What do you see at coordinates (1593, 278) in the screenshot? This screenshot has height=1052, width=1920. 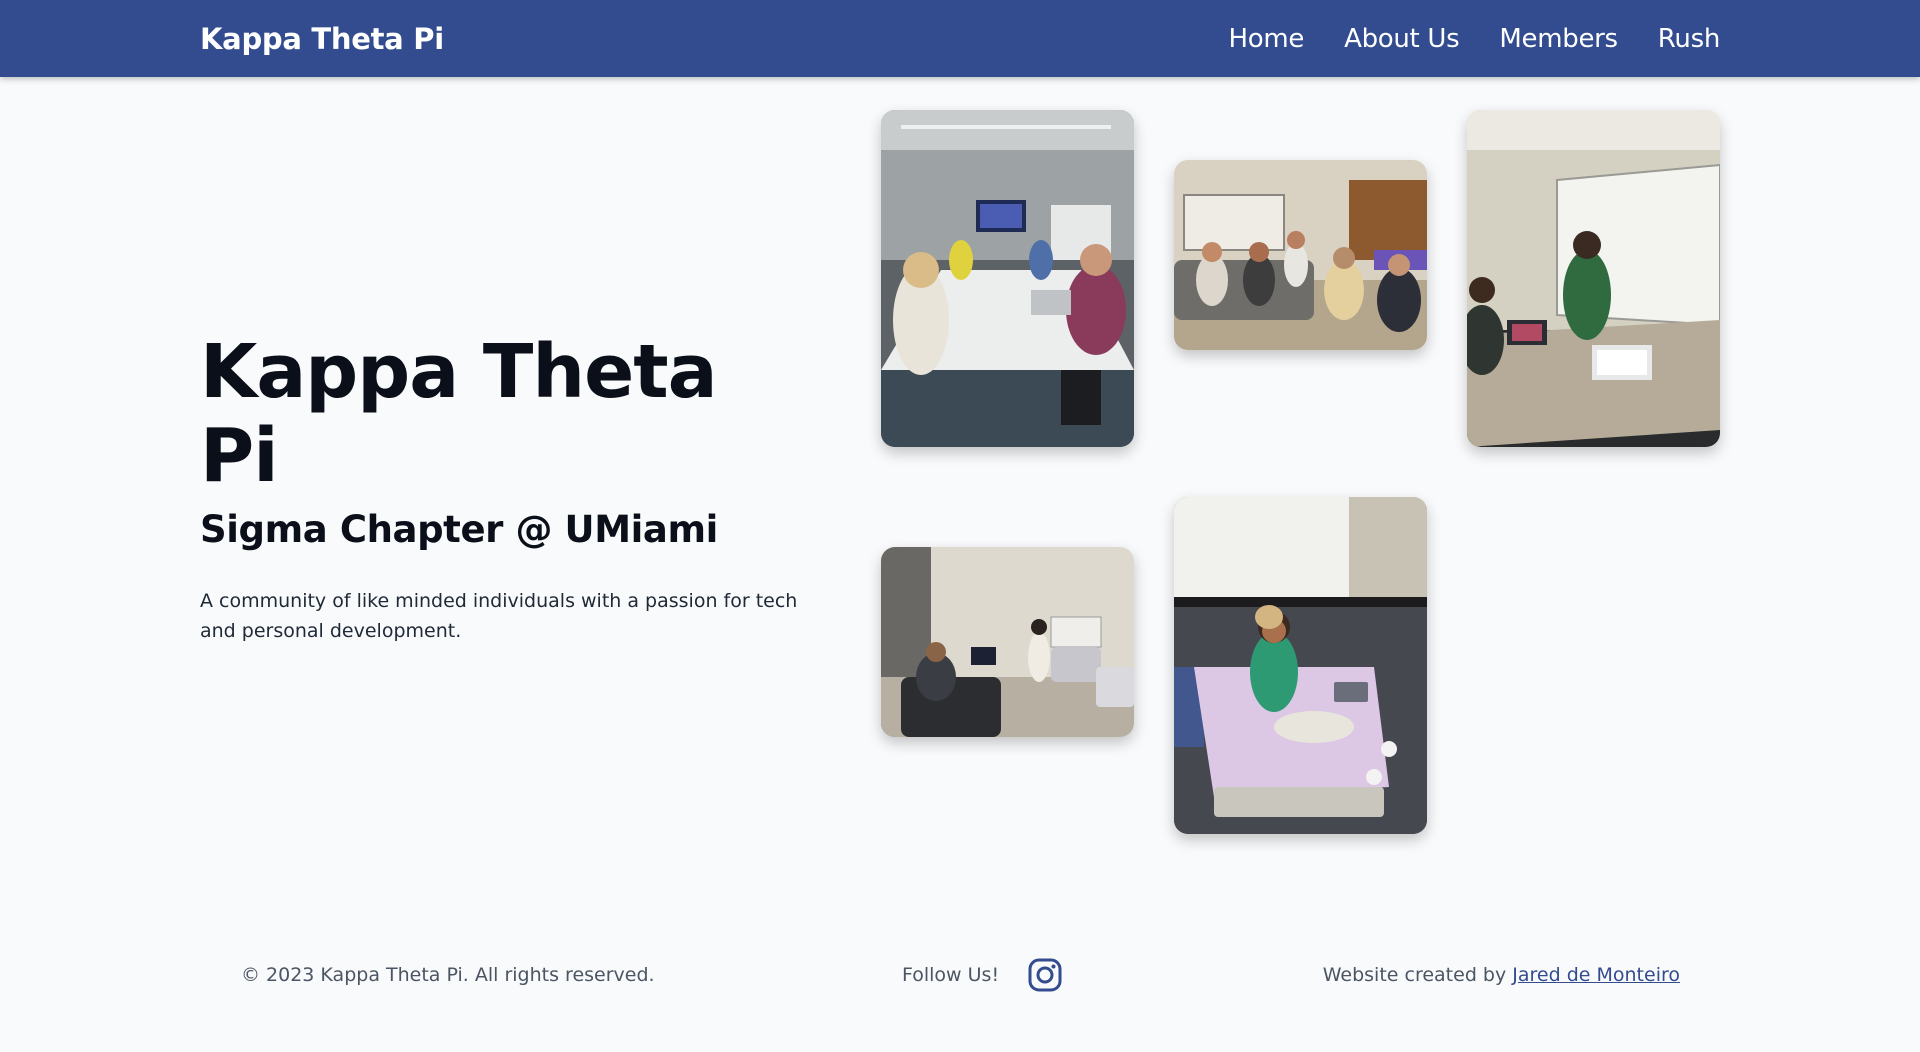 I see `gallery-photo-whiteboard` at bounding box center [1593, 278].